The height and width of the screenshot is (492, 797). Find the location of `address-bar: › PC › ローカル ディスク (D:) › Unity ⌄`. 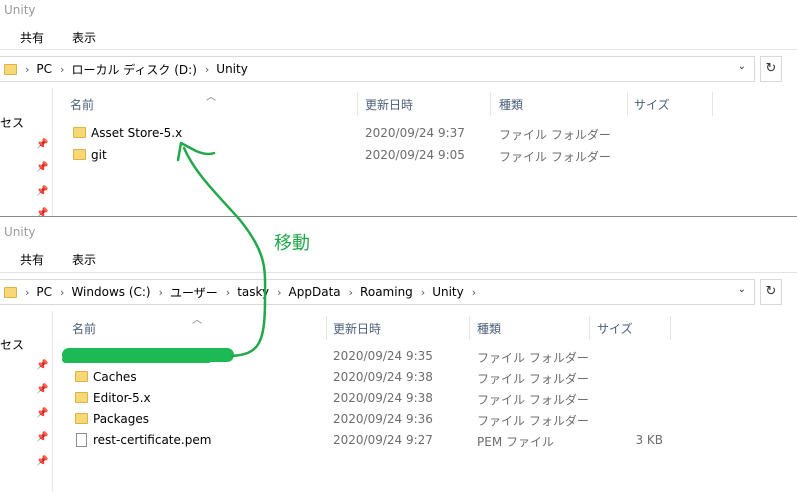

address-bar: › PC › ローカル ディスク (D:) › Unity ⌄ is located at coordinates (377, 69).